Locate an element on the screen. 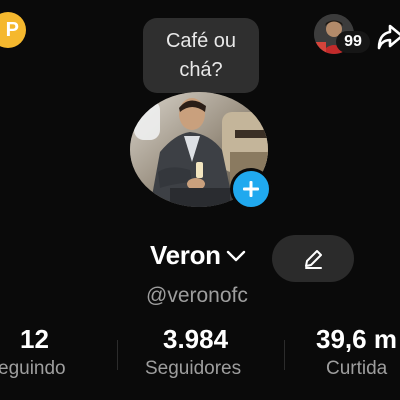  notification-count-badge: 99 is located at coordinates (353, 42).